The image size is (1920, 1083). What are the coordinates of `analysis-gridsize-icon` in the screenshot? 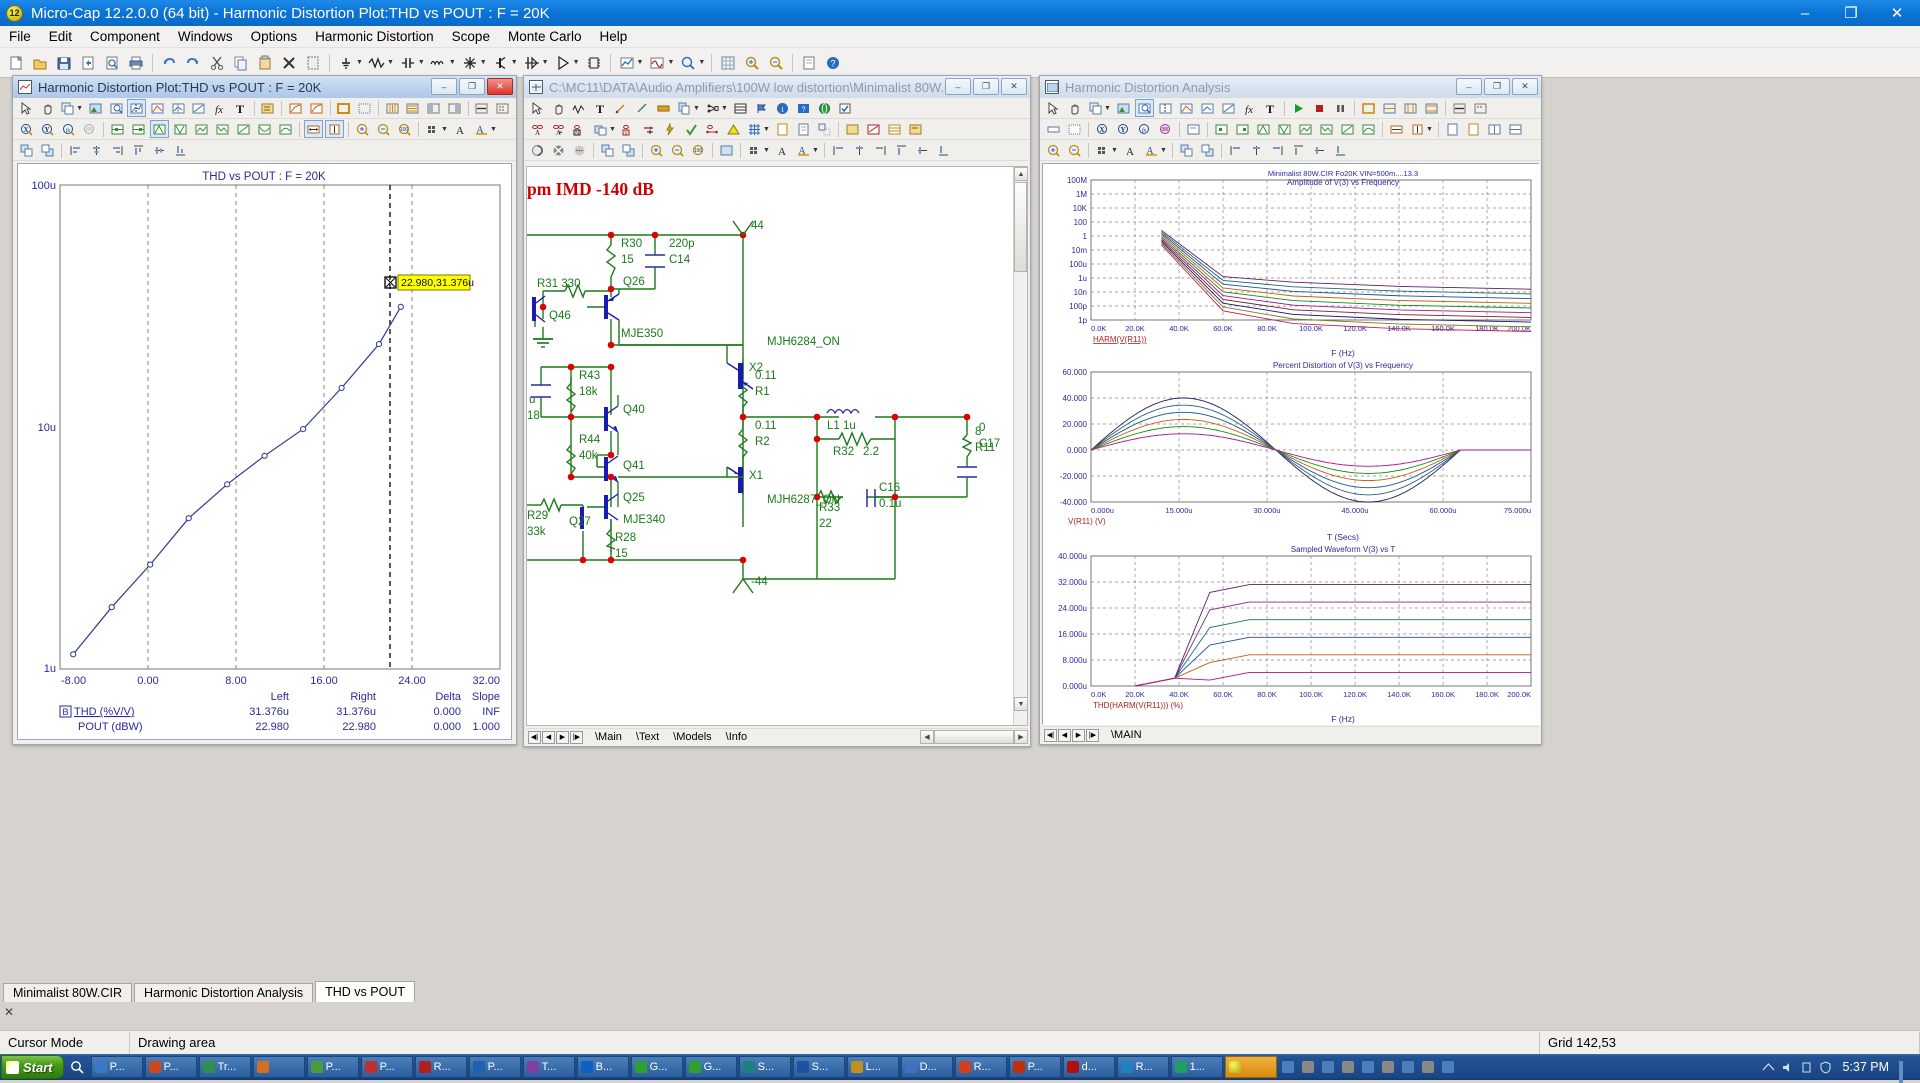 It's located at (1102, 150).